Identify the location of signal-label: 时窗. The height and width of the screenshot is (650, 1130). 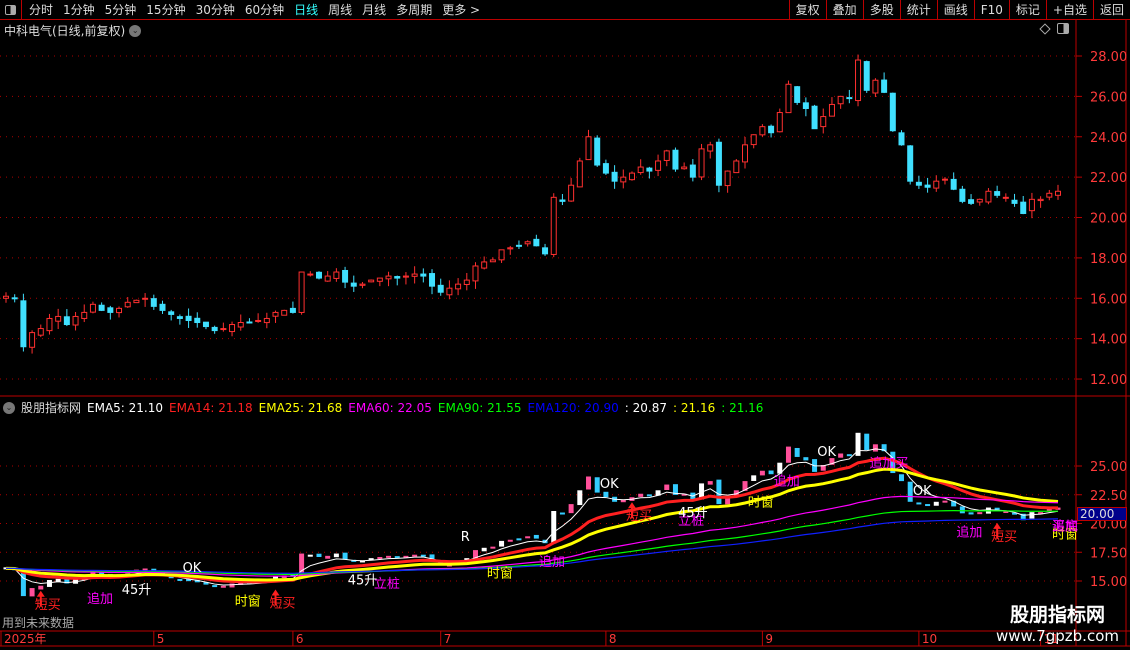
(761, 502).